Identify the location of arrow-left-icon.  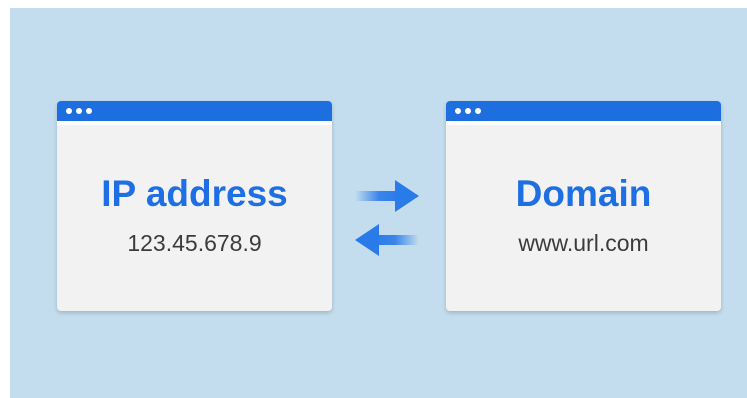
(387, 240).